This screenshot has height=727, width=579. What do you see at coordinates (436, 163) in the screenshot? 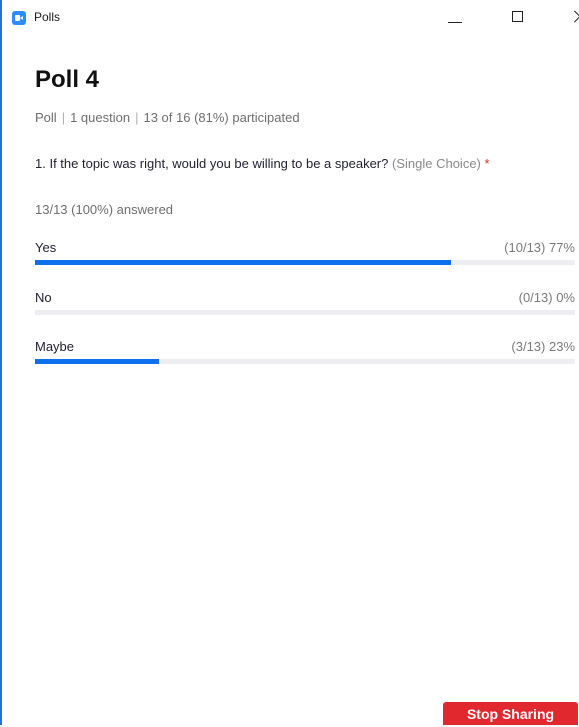
I see `question-type: (Single Choice)` at bounding box center [436, 163].